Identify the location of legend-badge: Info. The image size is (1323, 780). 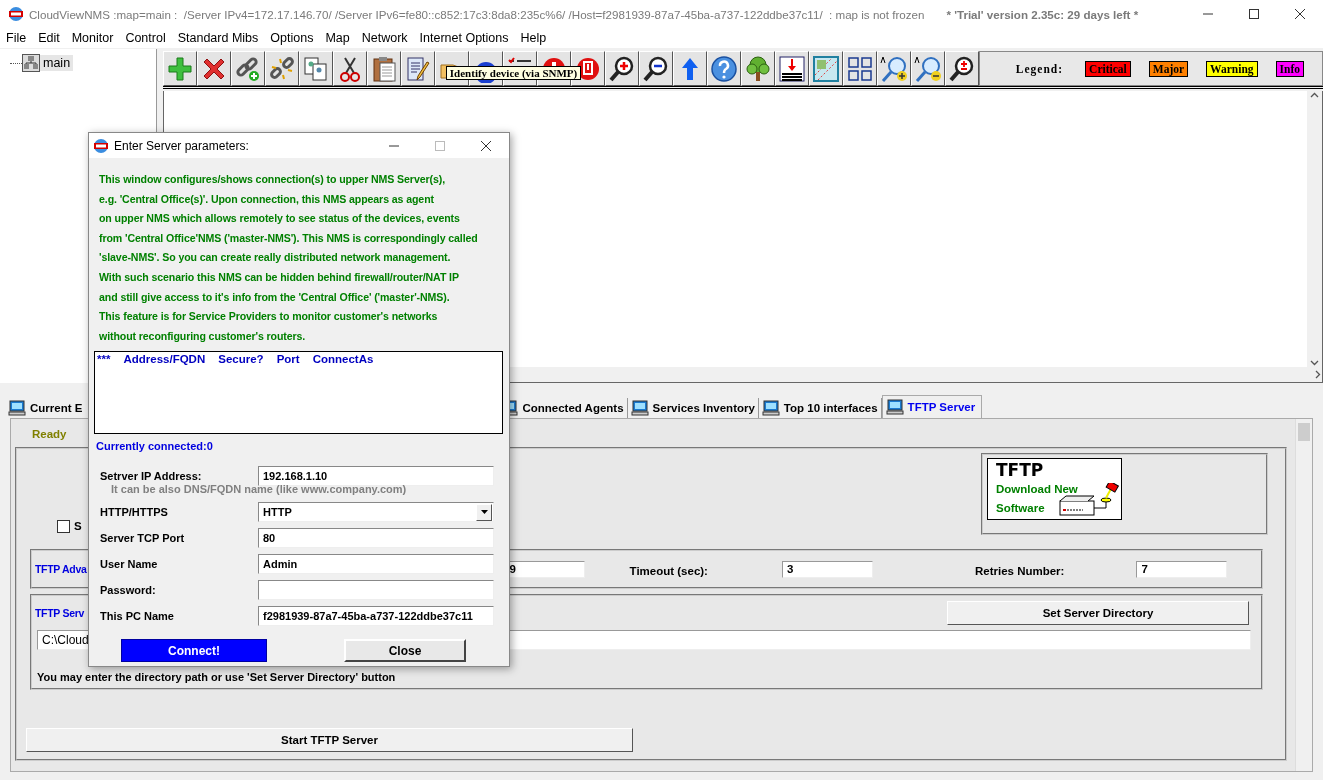
(1289, 68).